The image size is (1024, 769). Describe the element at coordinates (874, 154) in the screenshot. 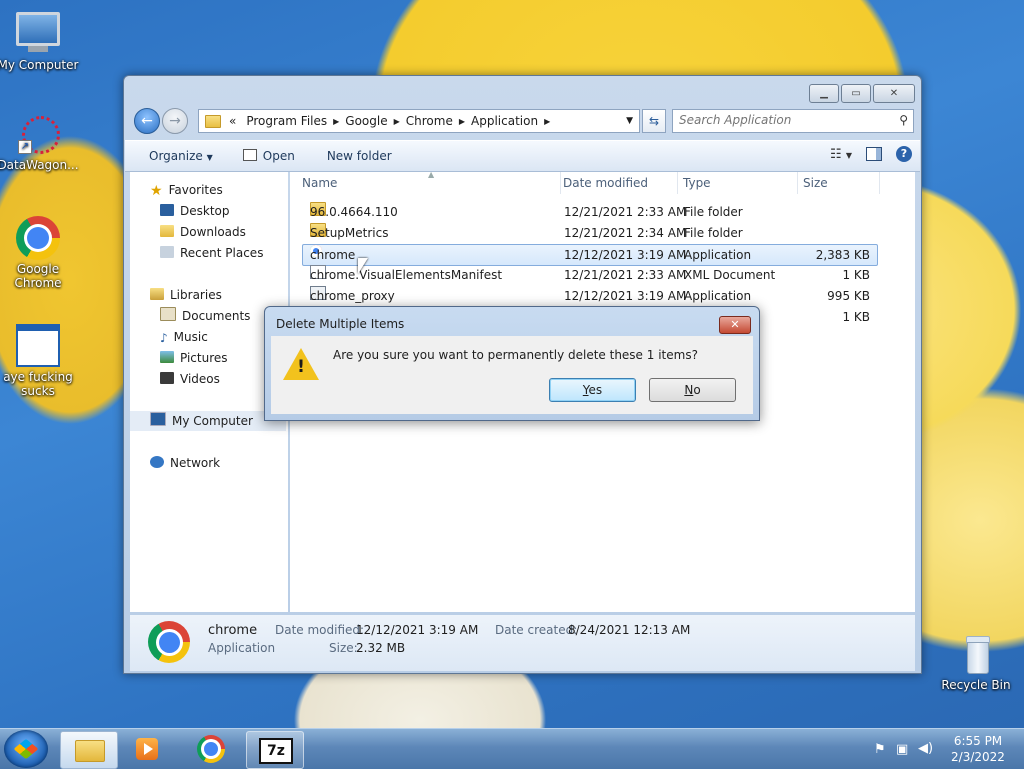

I see `preview-pane-button` at that location.